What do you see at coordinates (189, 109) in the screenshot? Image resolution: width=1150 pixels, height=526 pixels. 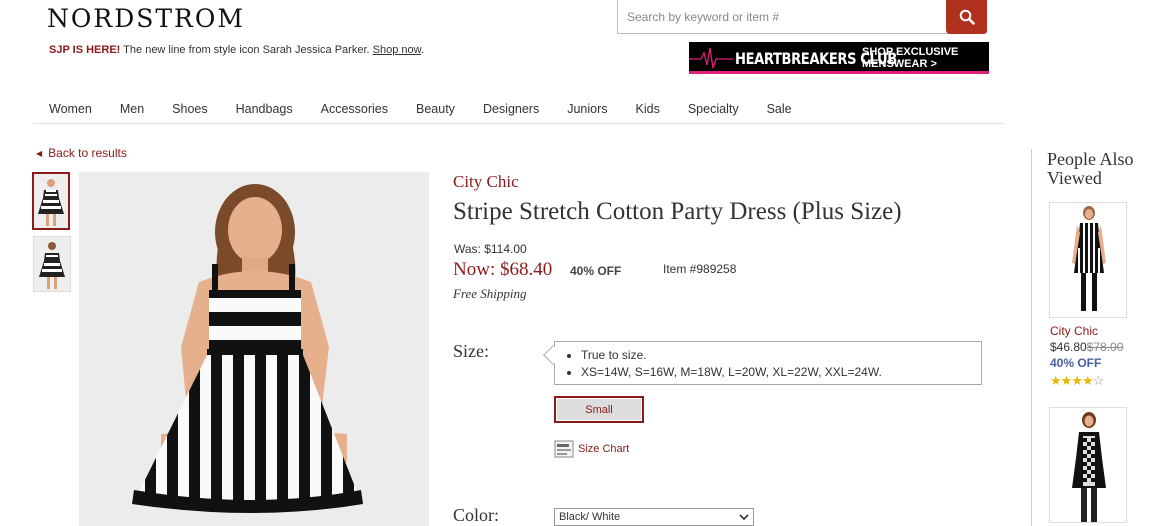 I see `nav-shoes: Shoes` at bounding box center [189, 109].